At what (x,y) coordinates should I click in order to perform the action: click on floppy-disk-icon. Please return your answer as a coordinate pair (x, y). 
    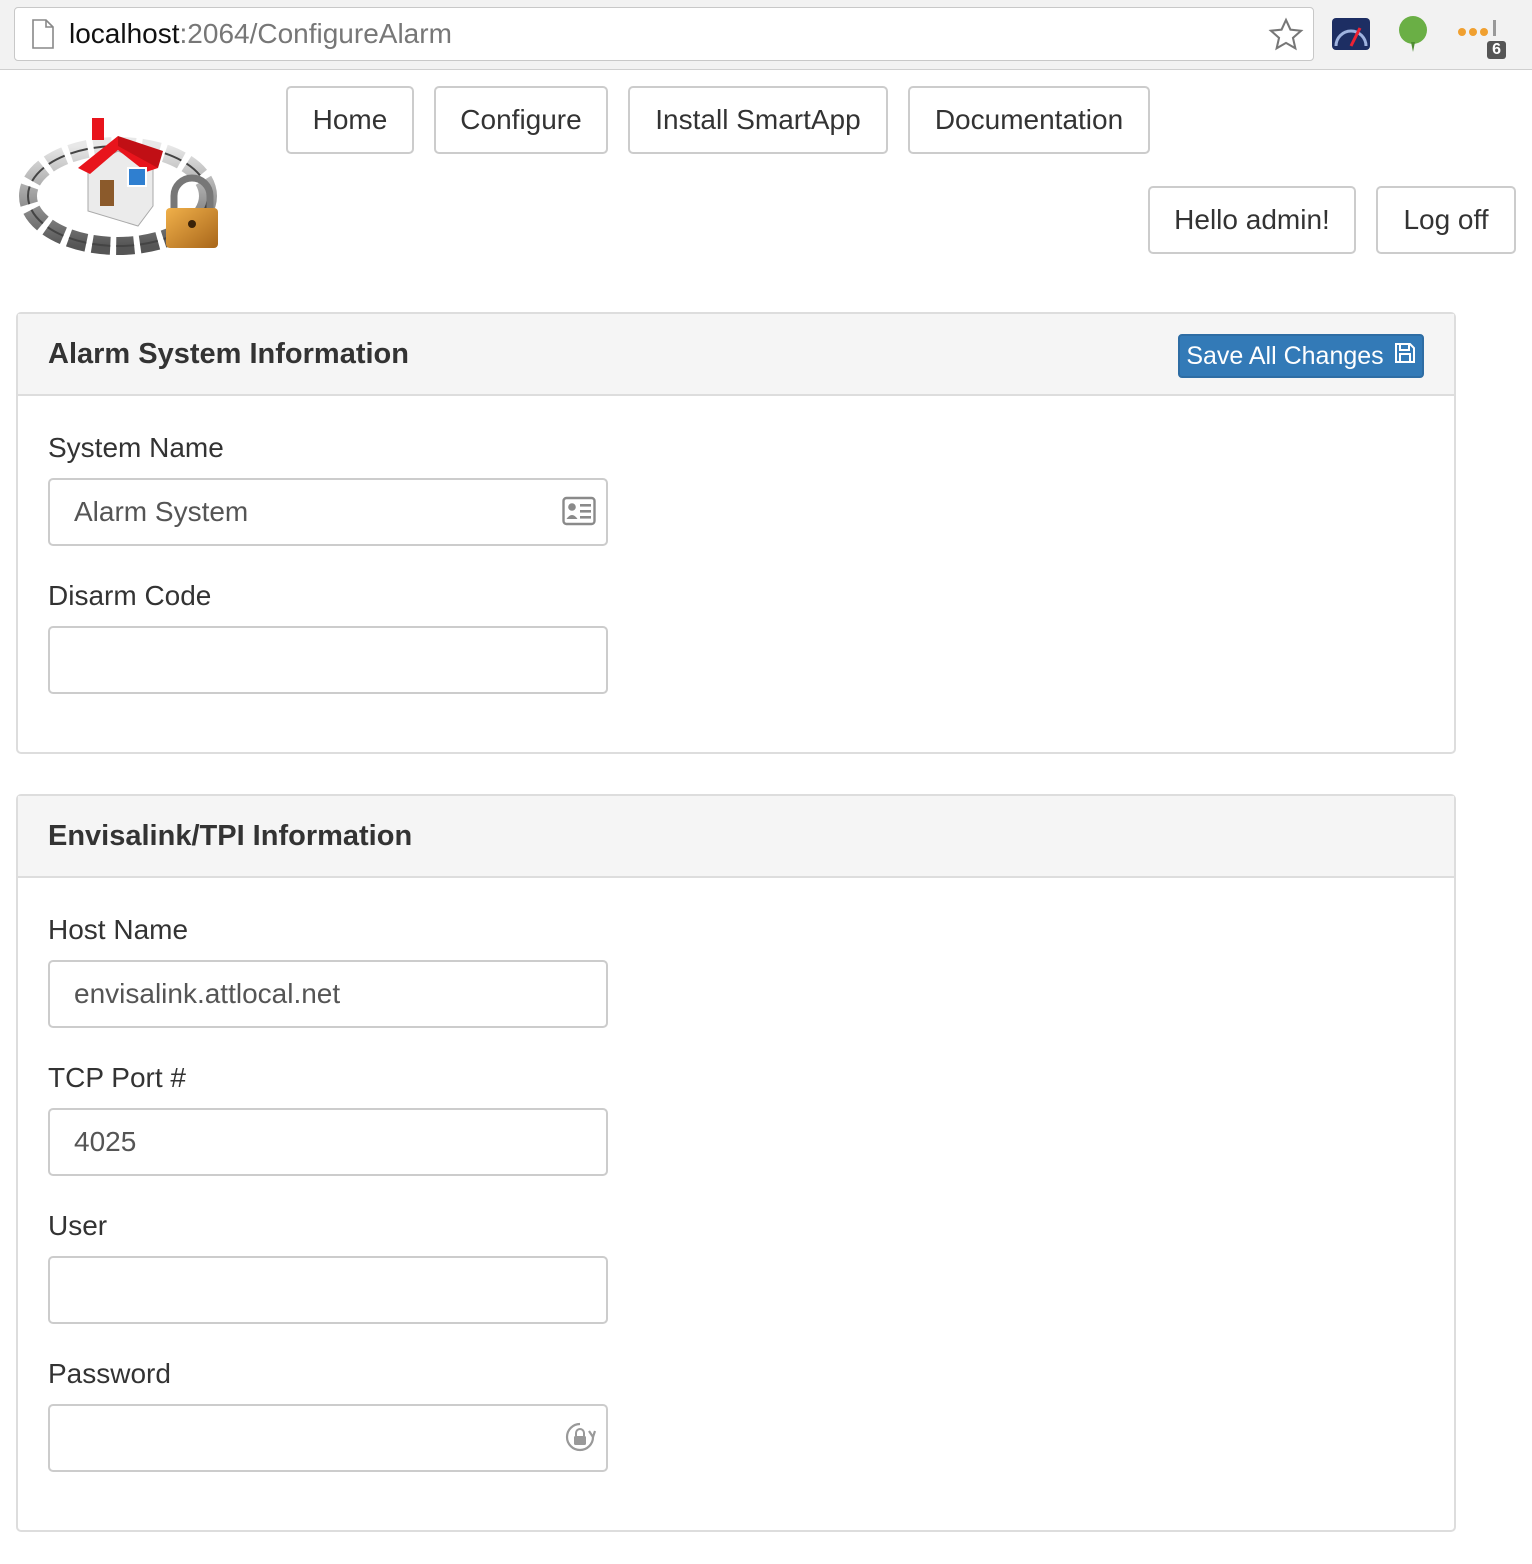
    Looking at the image, I should click on (1405, 356).